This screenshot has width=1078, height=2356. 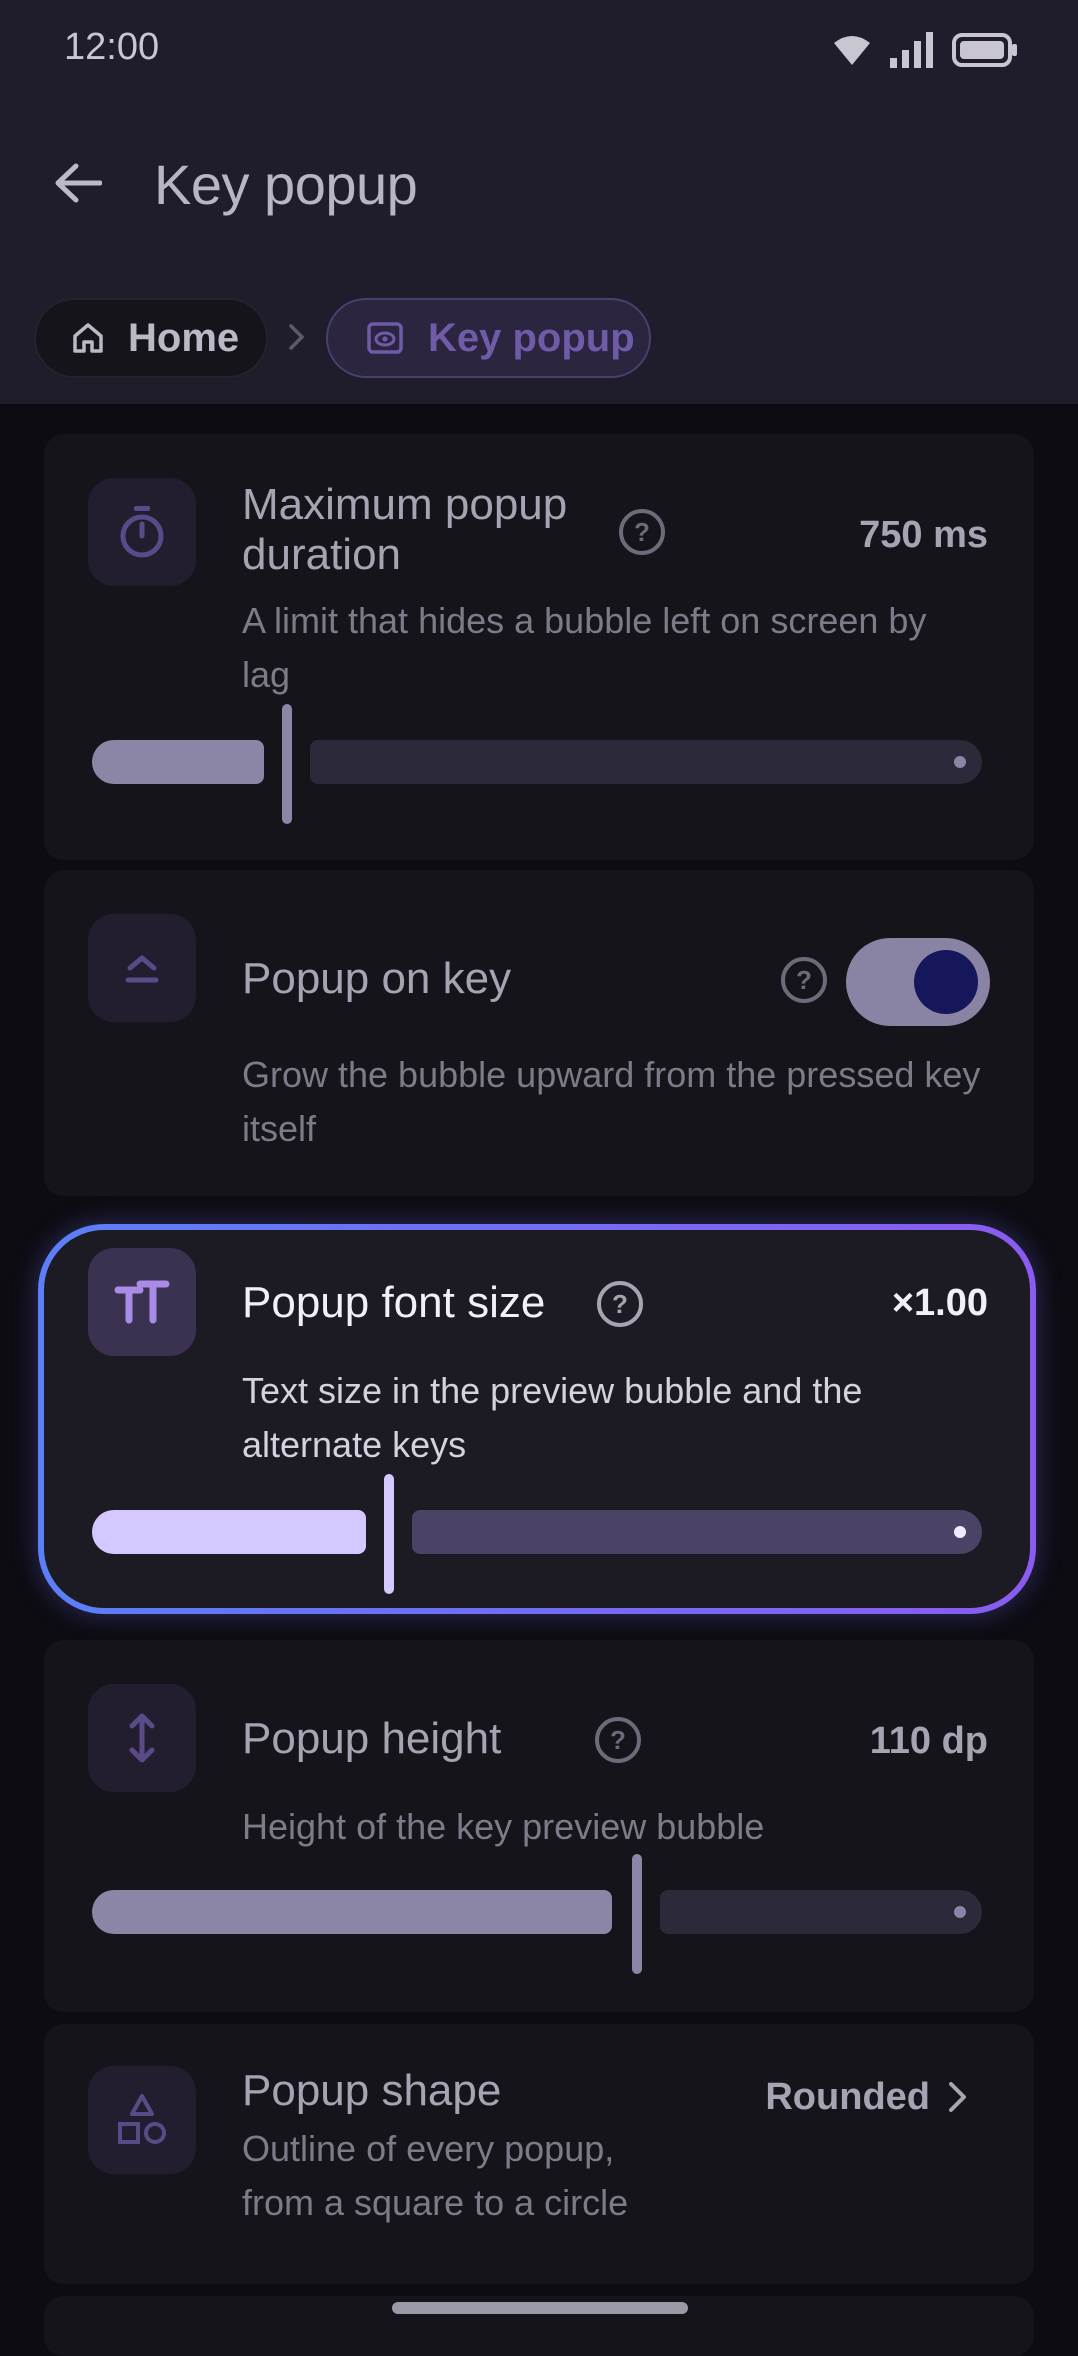 I want to click on shapes-icon, so click(x=142, y=2119).